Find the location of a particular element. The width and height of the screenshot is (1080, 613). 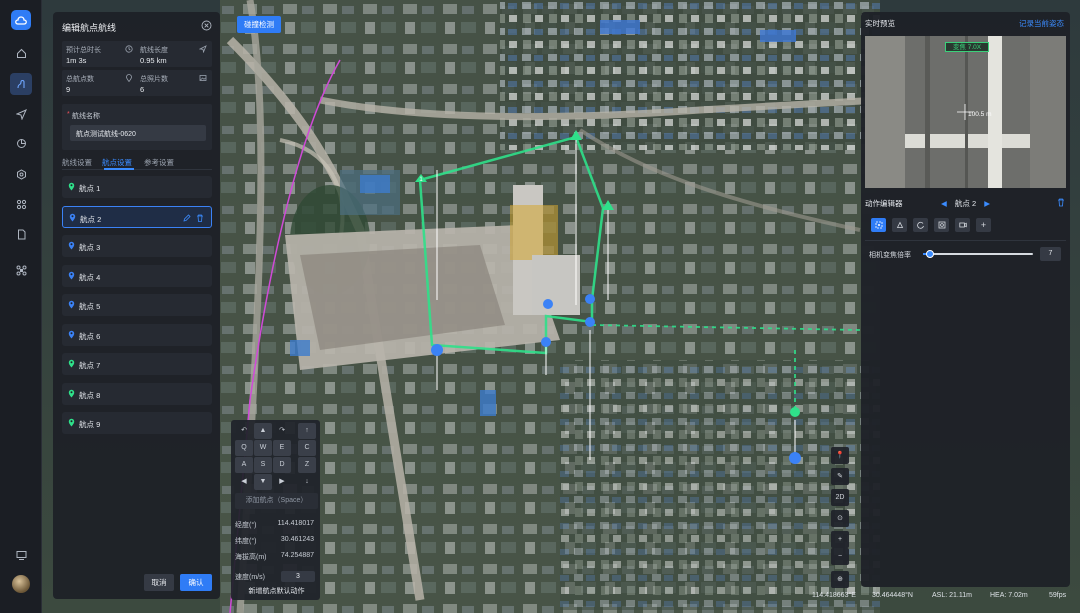

waypoint-item: 航点 4 is located at coordinates (137, 275).